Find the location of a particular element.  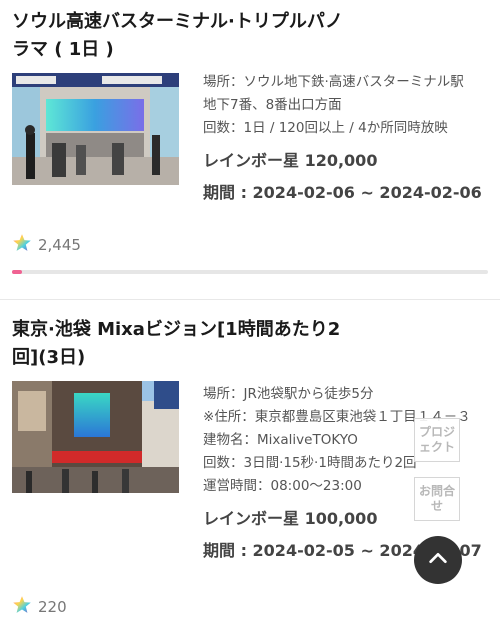

project-title: 東京·池袋 Mixaビジョン[1時間あたり2回](3日) is located at coordinates (182, 344).